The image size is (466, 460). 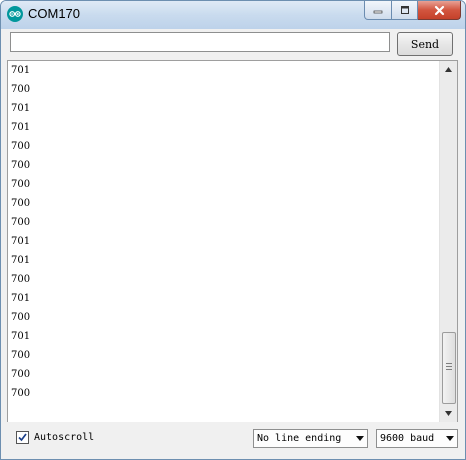 I want to click on autoscroll-toggle: Autoscroll, so click(x=55, y=437).